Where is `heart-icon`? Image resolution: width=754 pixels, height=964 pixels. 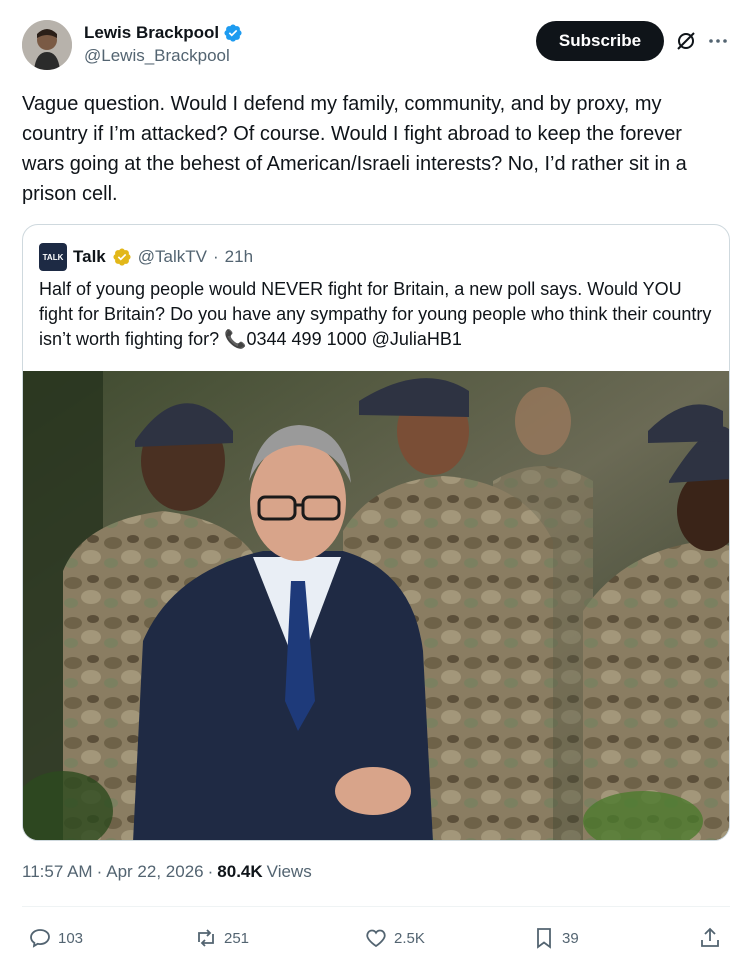
heart-icon is located at coordinates (376, 938).